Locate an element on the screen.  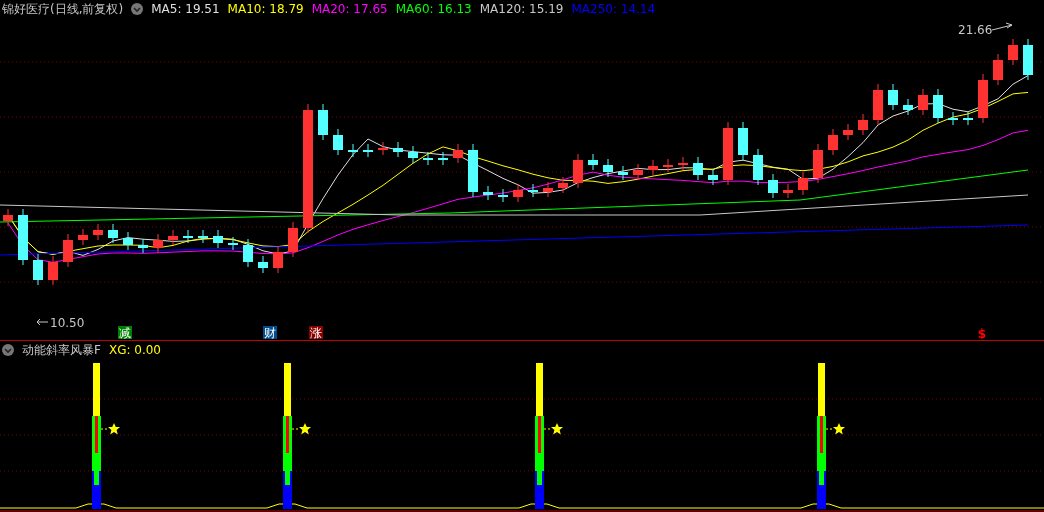
ma-legend-item: MA250: 14.14 is located at coordinates (613, 9).